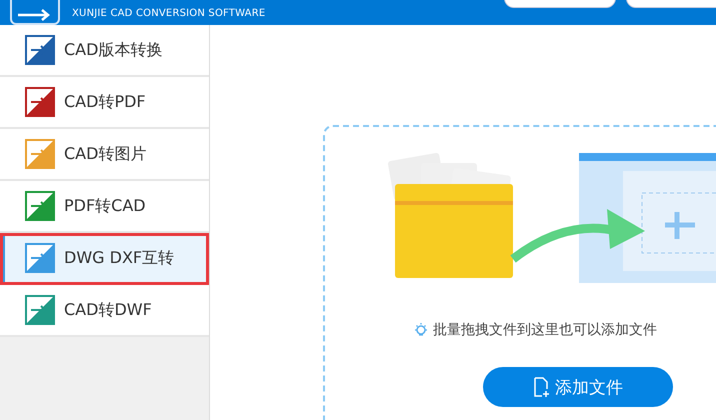 This screenshot has width=716, height=420. I want to click on sidebar-item: CAD版本转换, so click(104, 51).